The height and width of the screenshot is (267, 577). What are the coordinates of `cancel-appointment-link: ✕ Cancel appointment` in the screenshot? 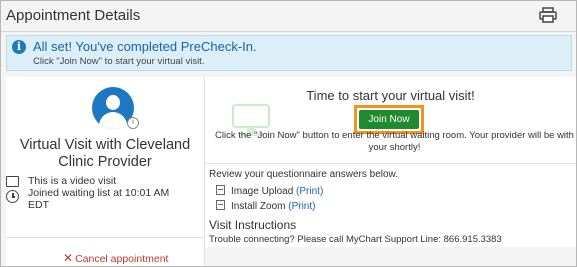 It's located at (115, 258).